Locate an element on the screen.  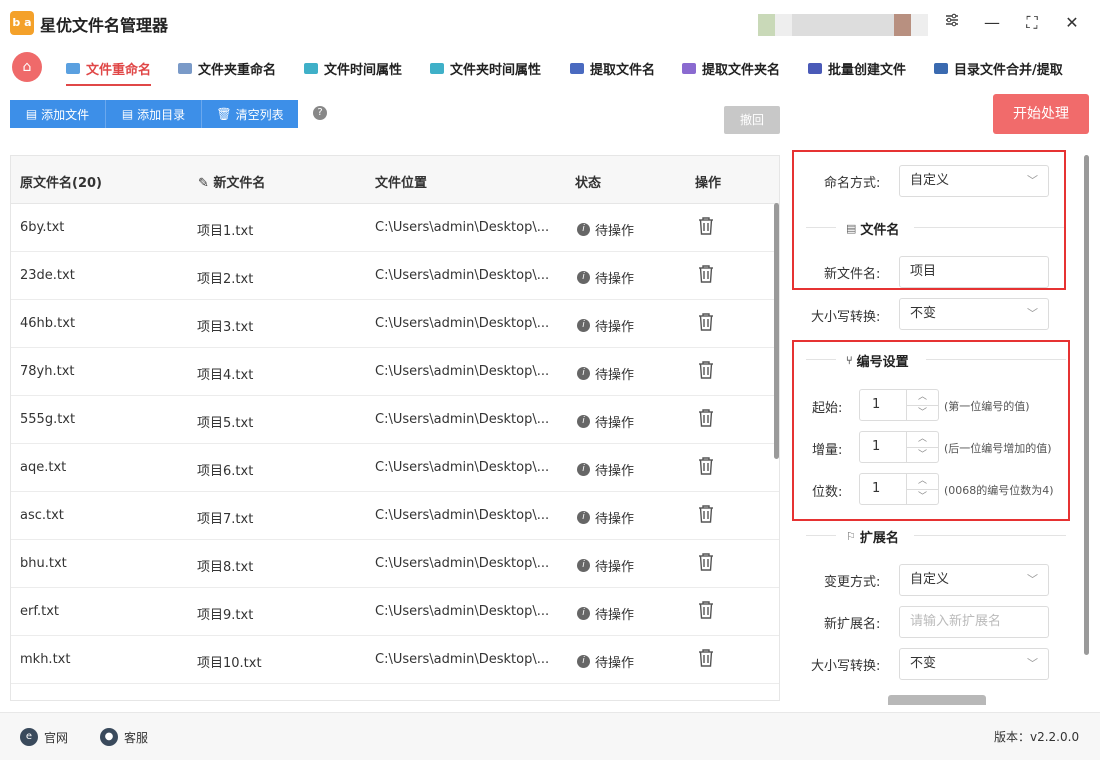
maximize-button: ⛶ is located at coordinates (1032, 23).